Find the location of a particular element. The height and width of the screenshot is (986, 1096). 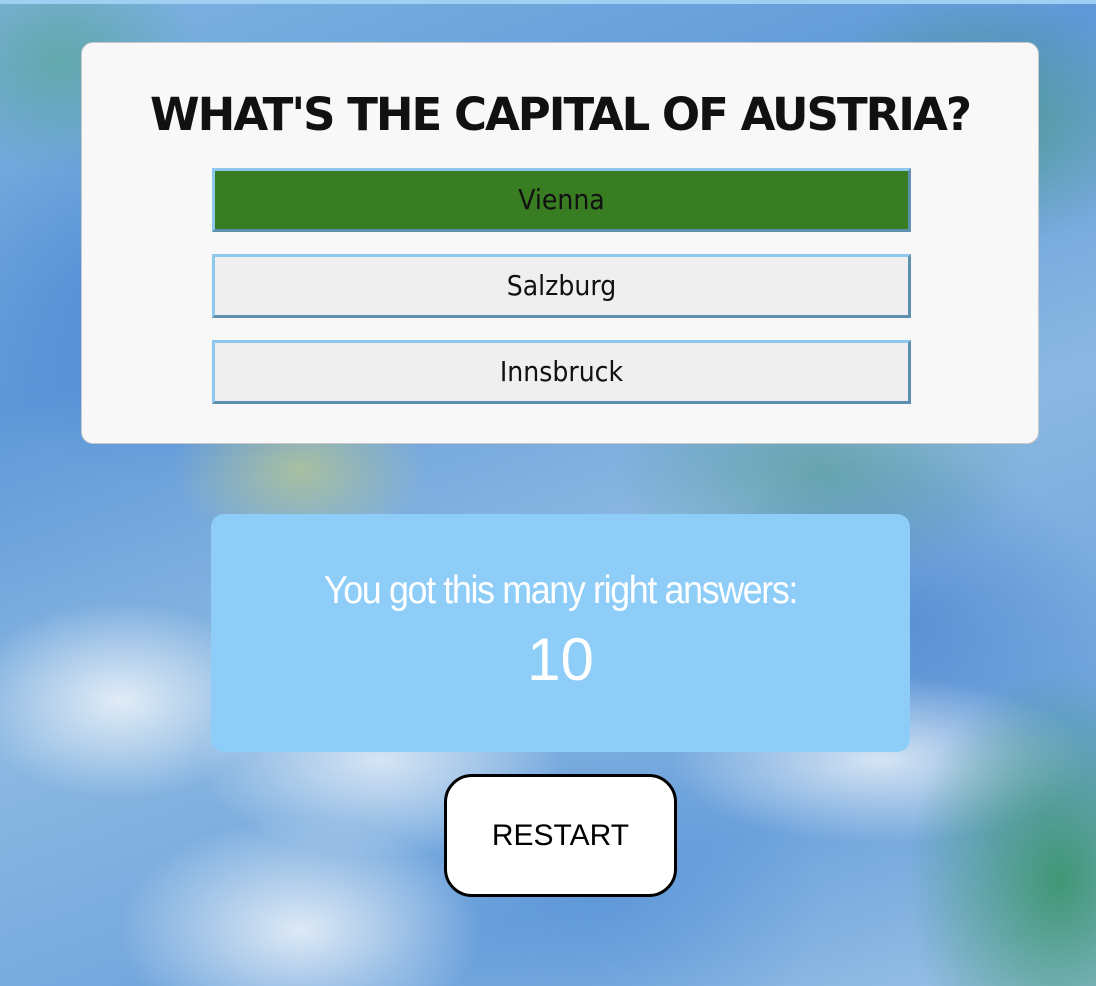

score-value: 10 is located at coordinates (560, 659).